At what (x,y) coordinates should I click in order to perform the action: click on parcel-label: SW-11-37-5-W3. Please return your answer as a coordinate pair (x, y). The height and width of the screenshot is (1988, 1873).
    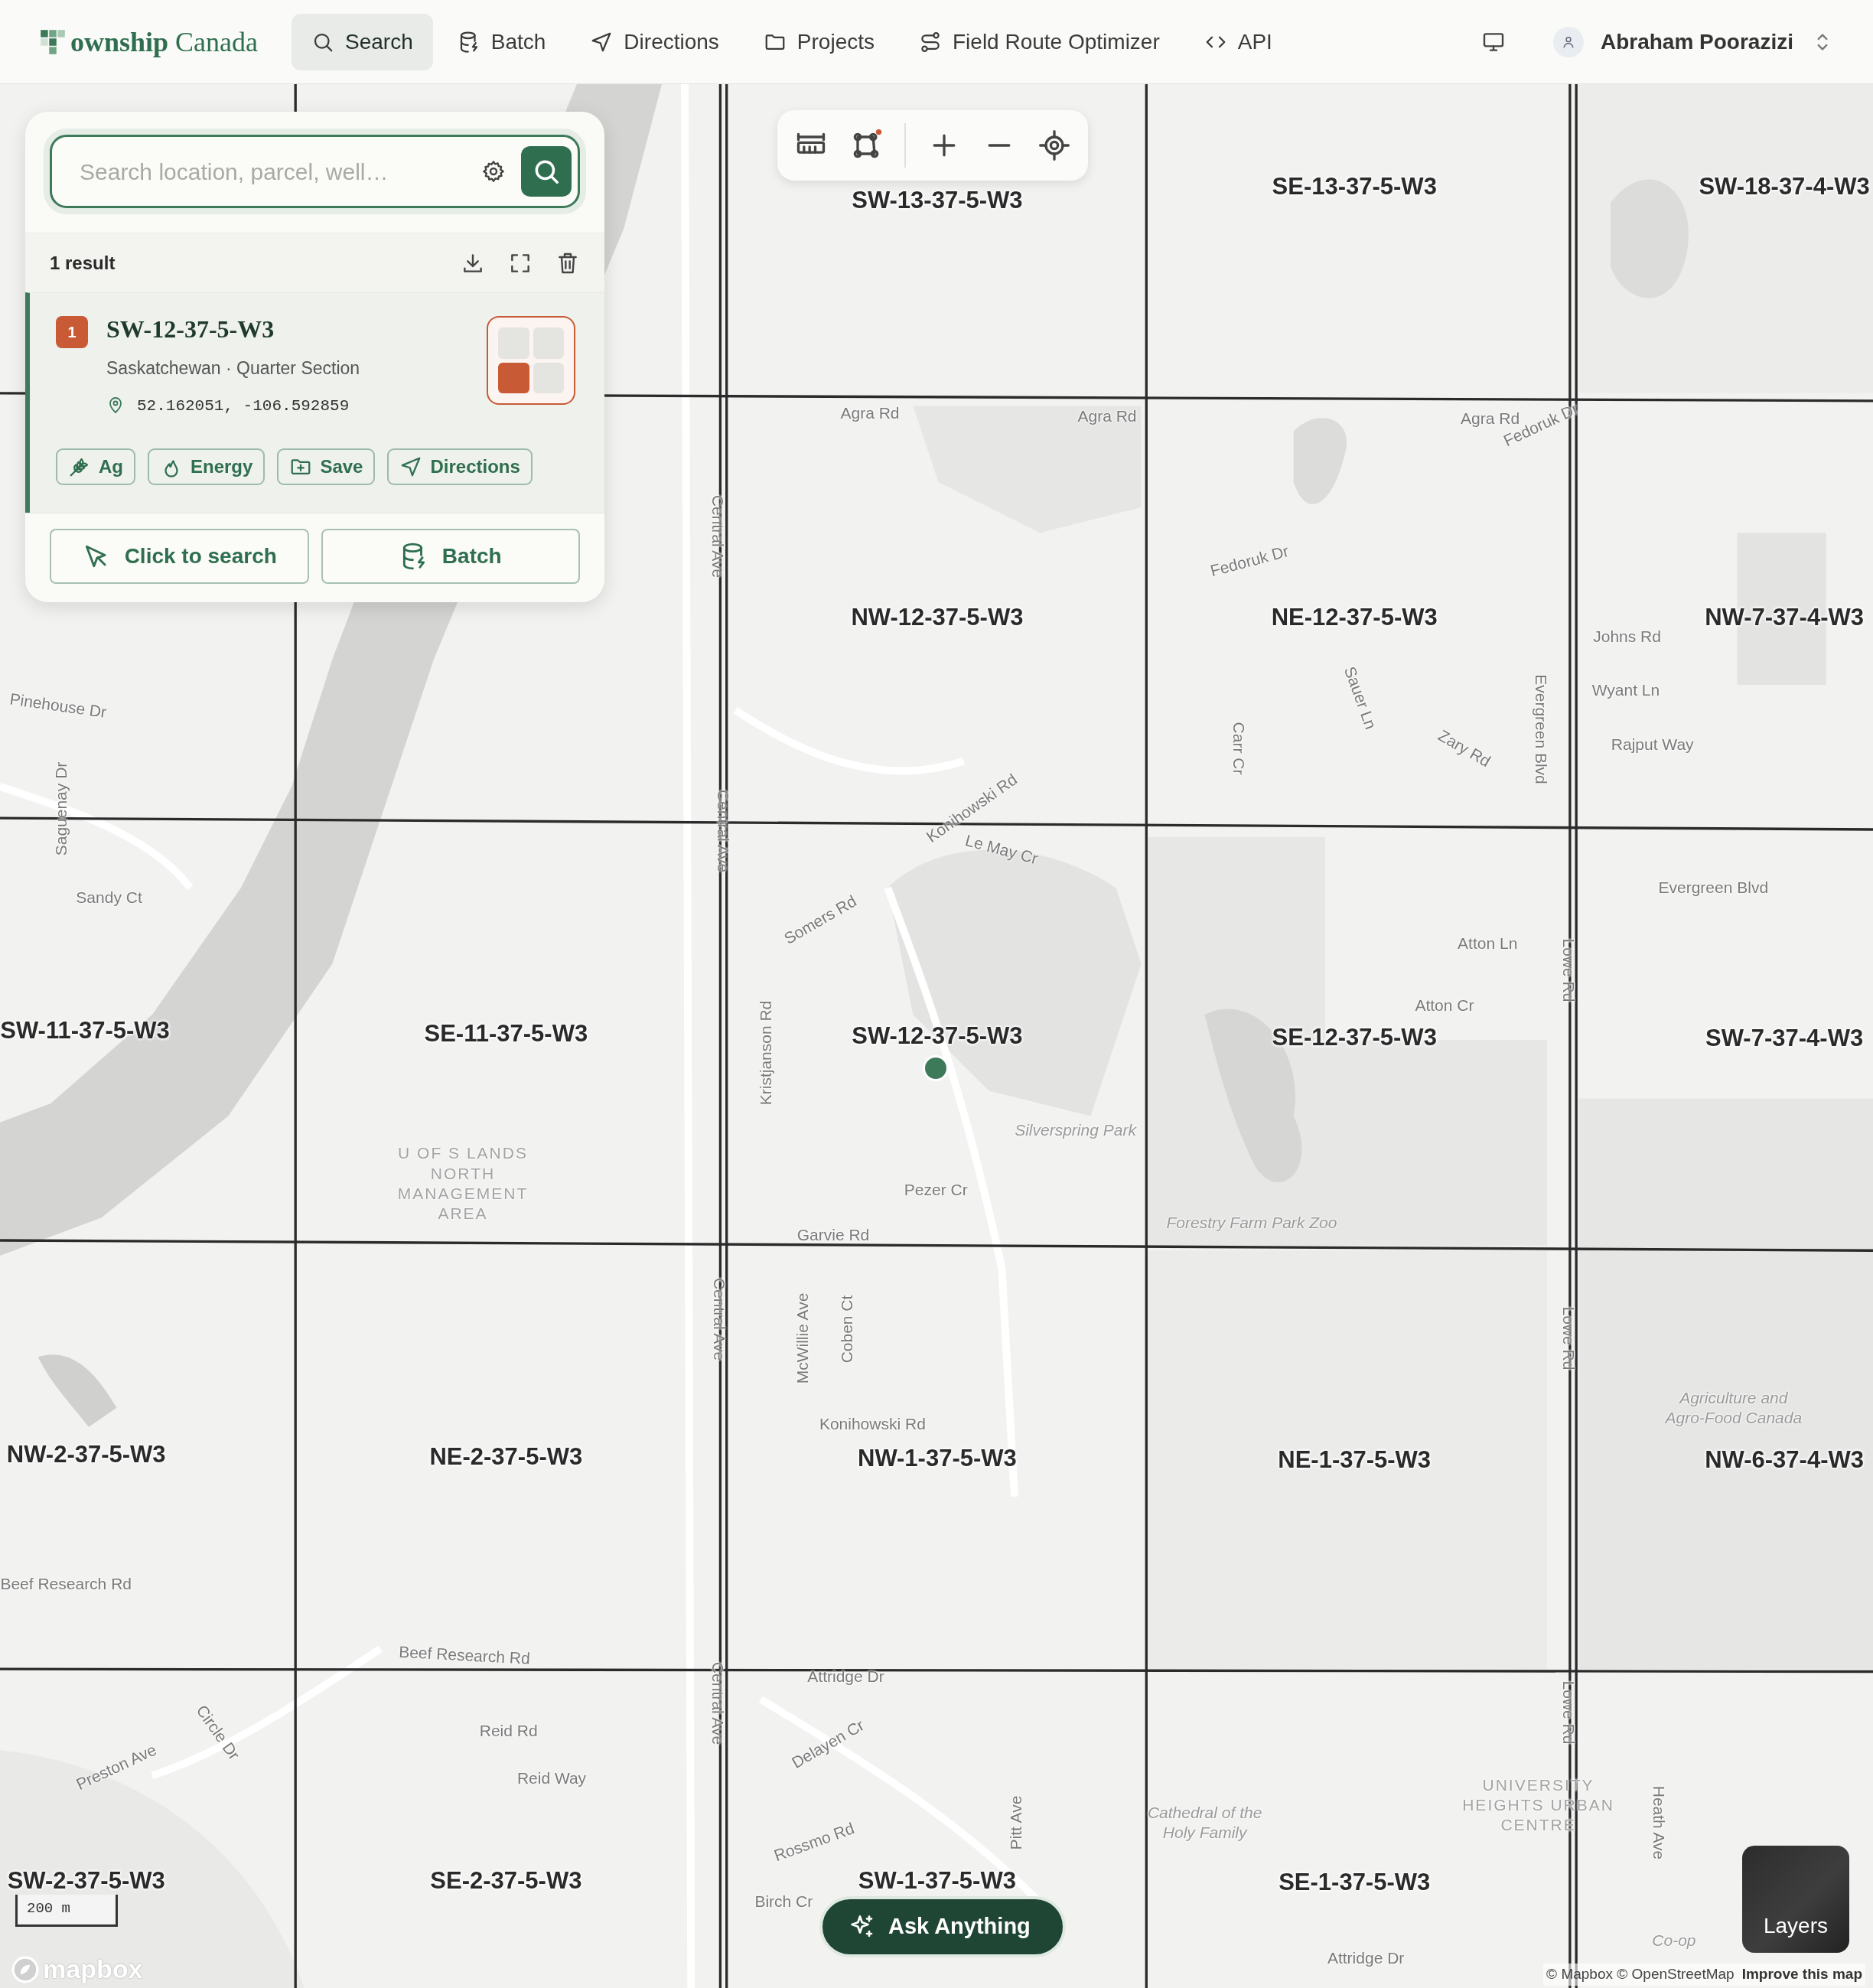
    Looking at the image, I should click on (85, 1031).